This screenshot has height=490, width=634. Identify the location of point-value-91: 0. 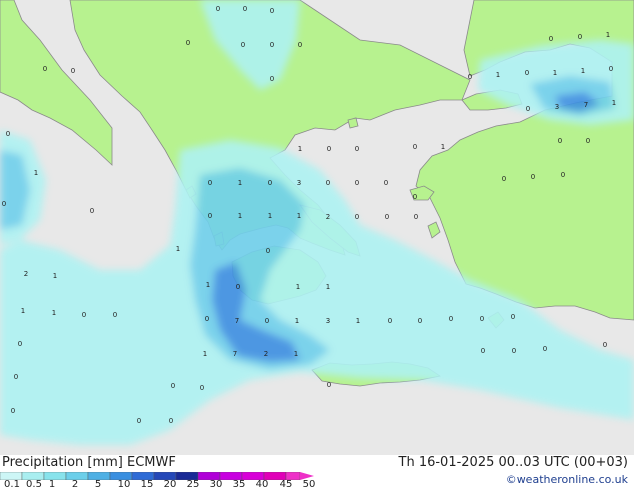
(171, 421).